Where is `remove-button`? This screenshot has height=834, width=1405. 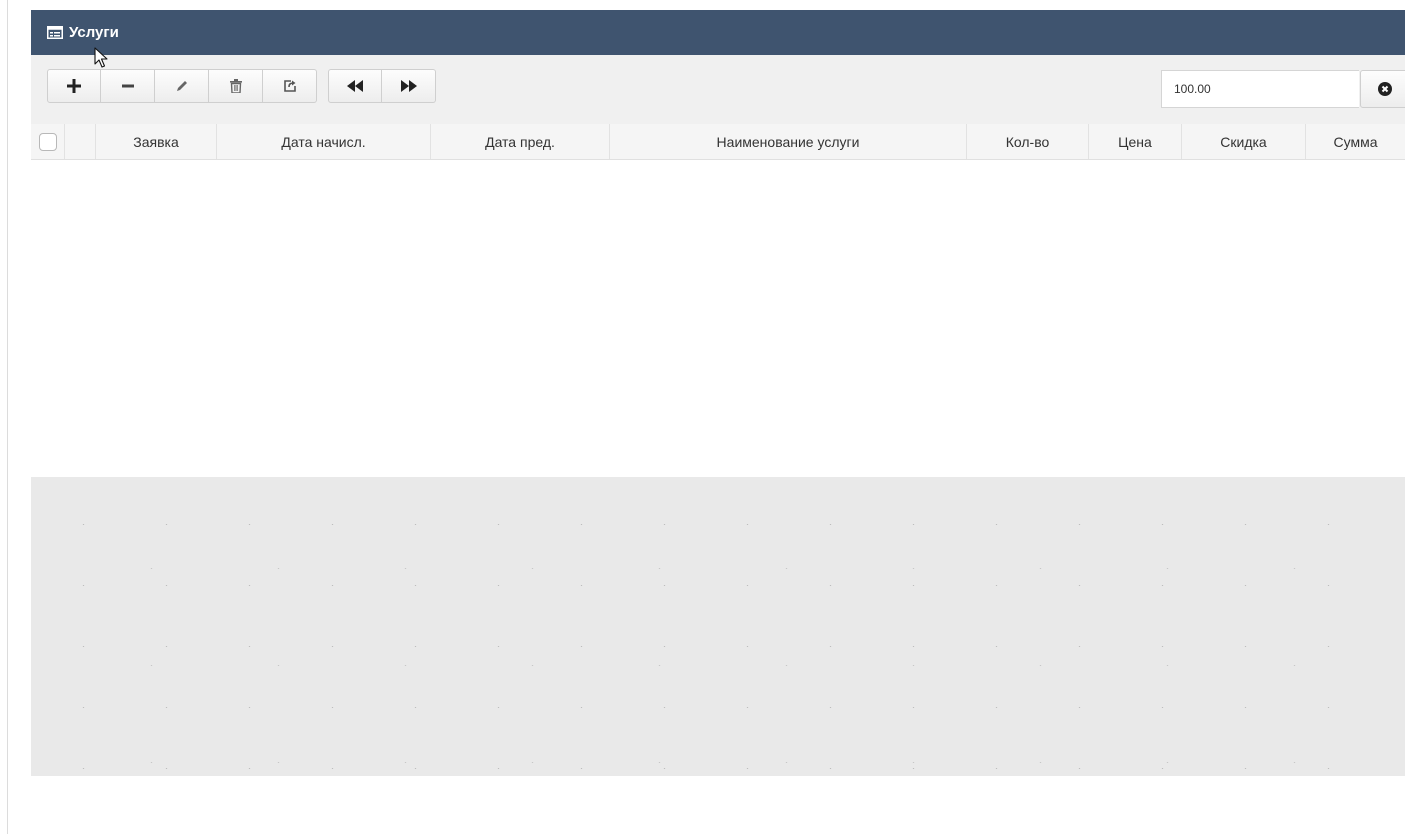
remove-button is located at coordinates (128, 86).